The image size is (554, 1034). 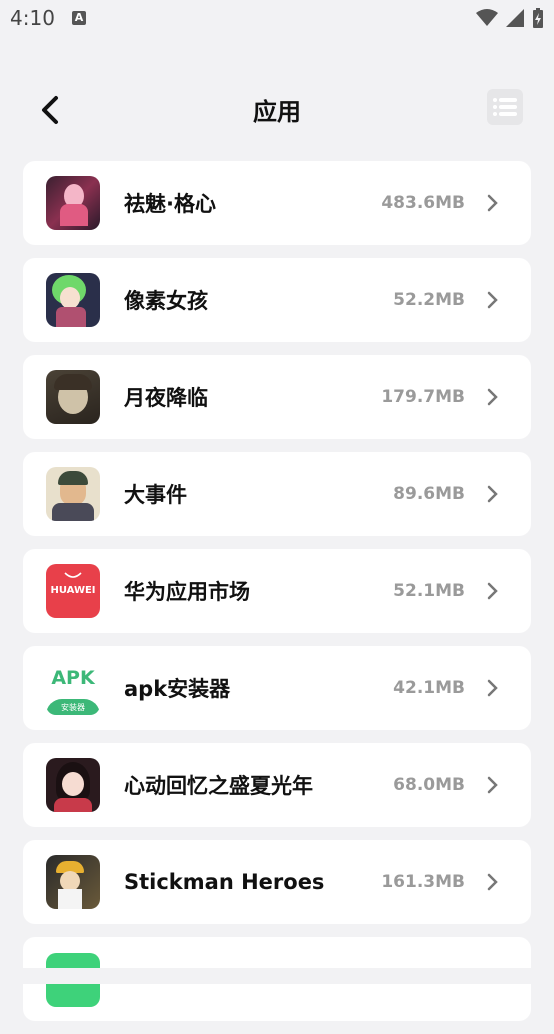 I want to click on game-icon-dark-portrait, so click(x=73, y=397).